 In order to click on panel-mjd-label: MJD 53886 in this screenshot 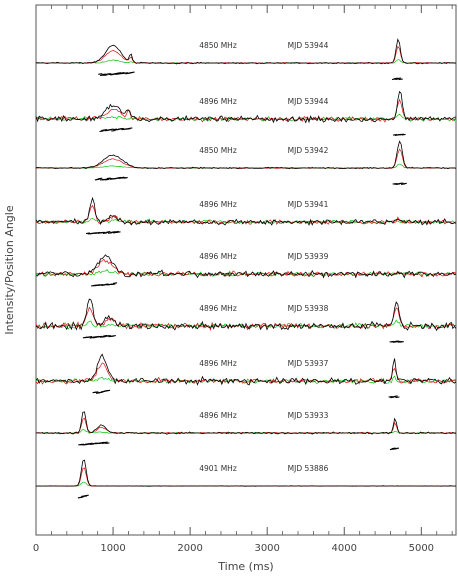, I will do `click(308, 468)`.